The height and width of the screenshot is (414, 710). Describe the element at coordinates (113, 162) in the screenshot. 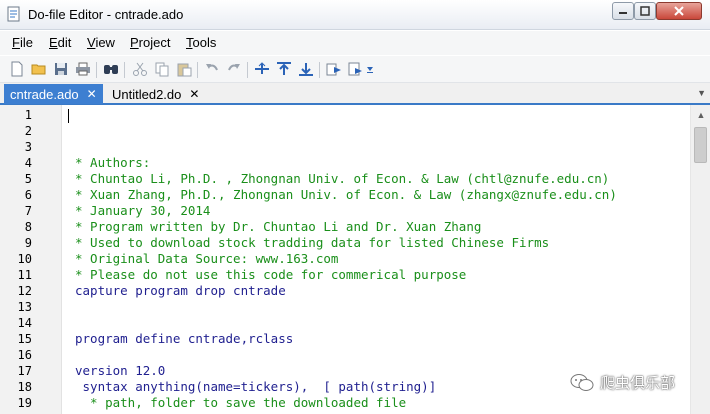

I see `code-text: * Authors:` at that location.